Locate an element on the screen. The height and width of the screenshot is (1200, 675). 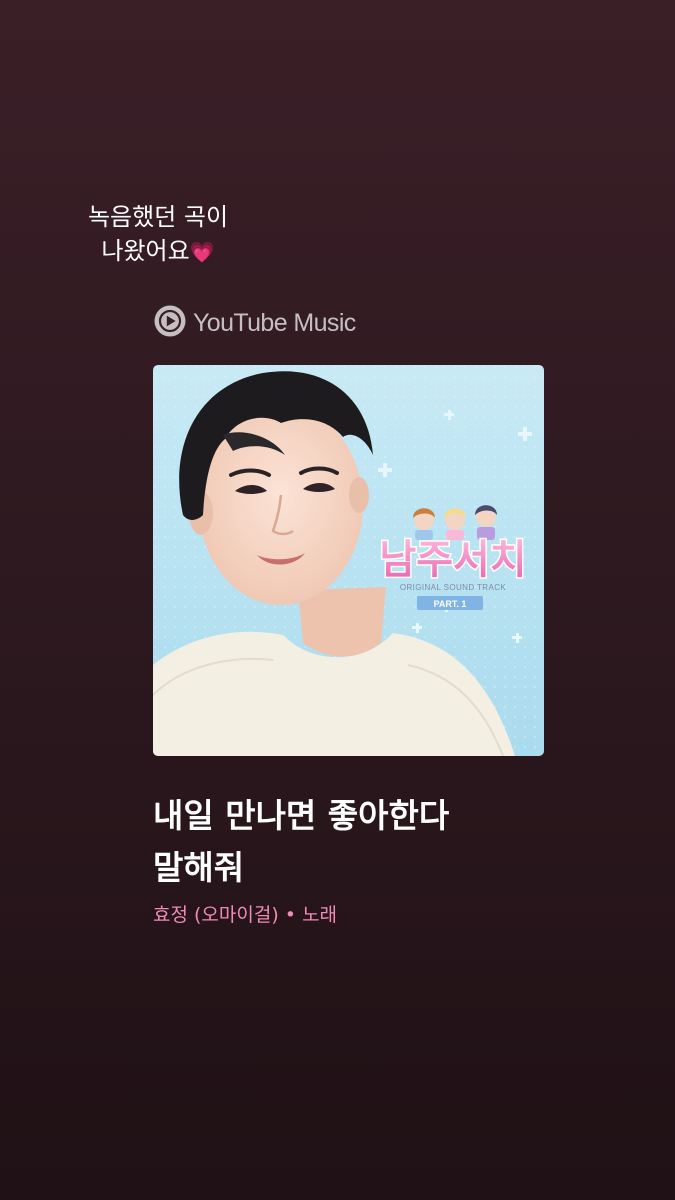
youtube-music-brand: YouTube Music is located at coordinates (254, 323).